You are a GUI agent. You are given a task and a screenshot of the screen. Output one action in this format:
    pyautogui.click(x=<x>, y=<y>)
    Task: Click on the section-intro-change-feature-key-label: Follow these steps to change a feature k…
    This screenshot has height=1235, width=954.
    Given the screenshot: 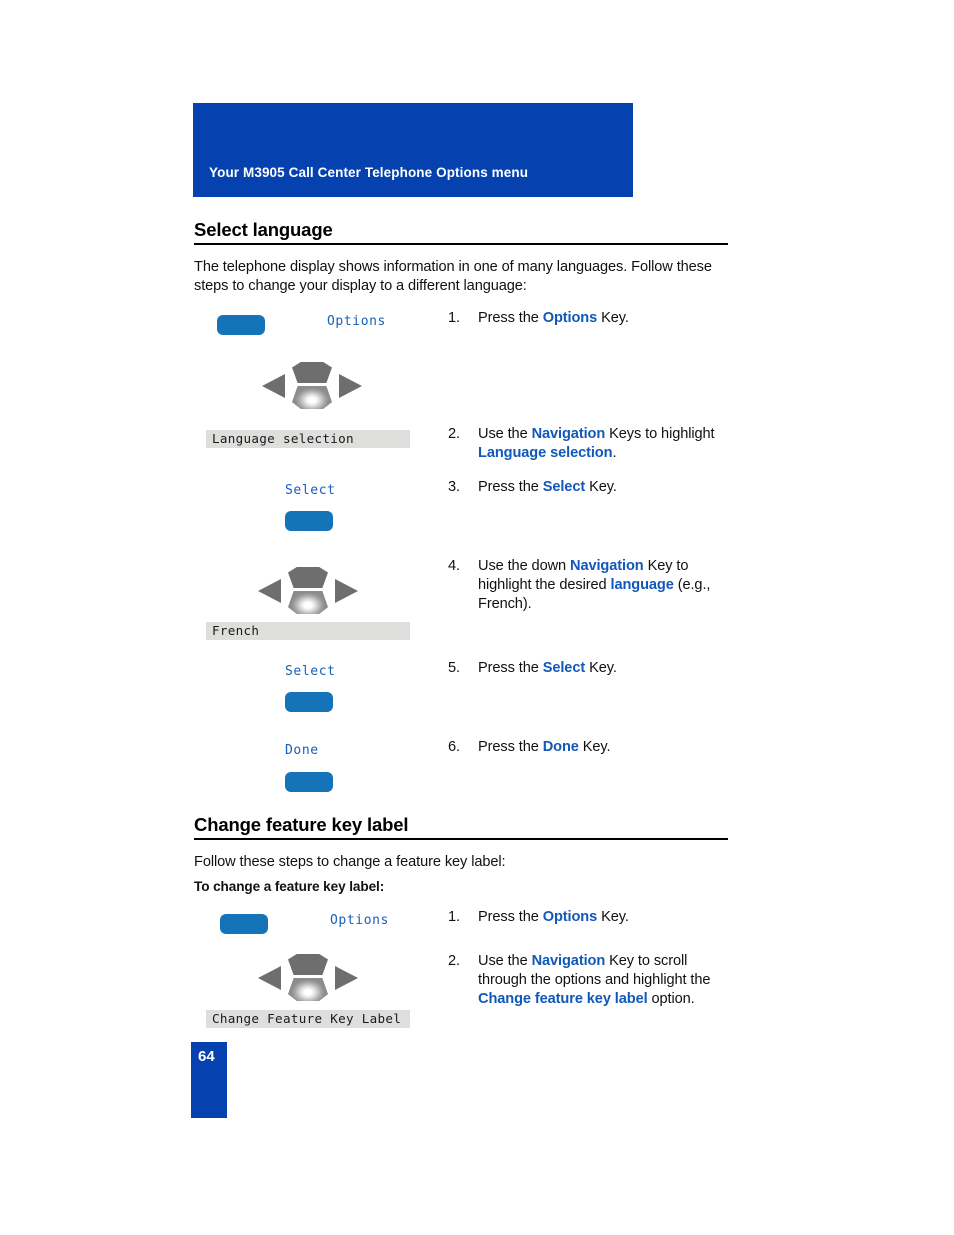 What is the action you would take?
    pyautogui.click(x=350, y=862)
    